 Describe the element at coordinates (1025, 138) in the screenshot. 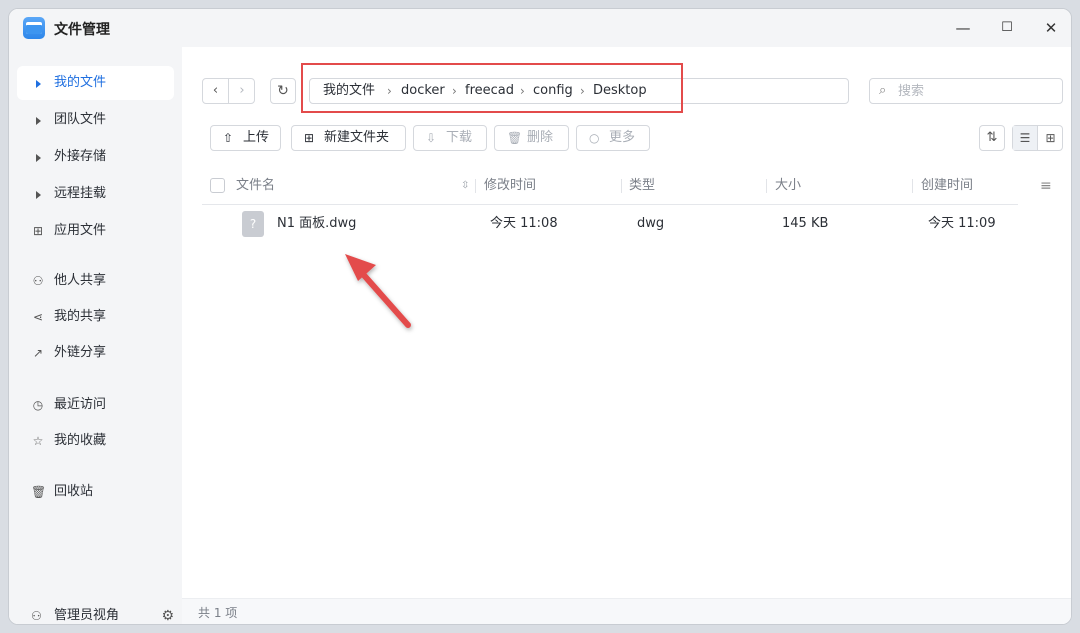

I see `list-view-icon: ☰` at that location.